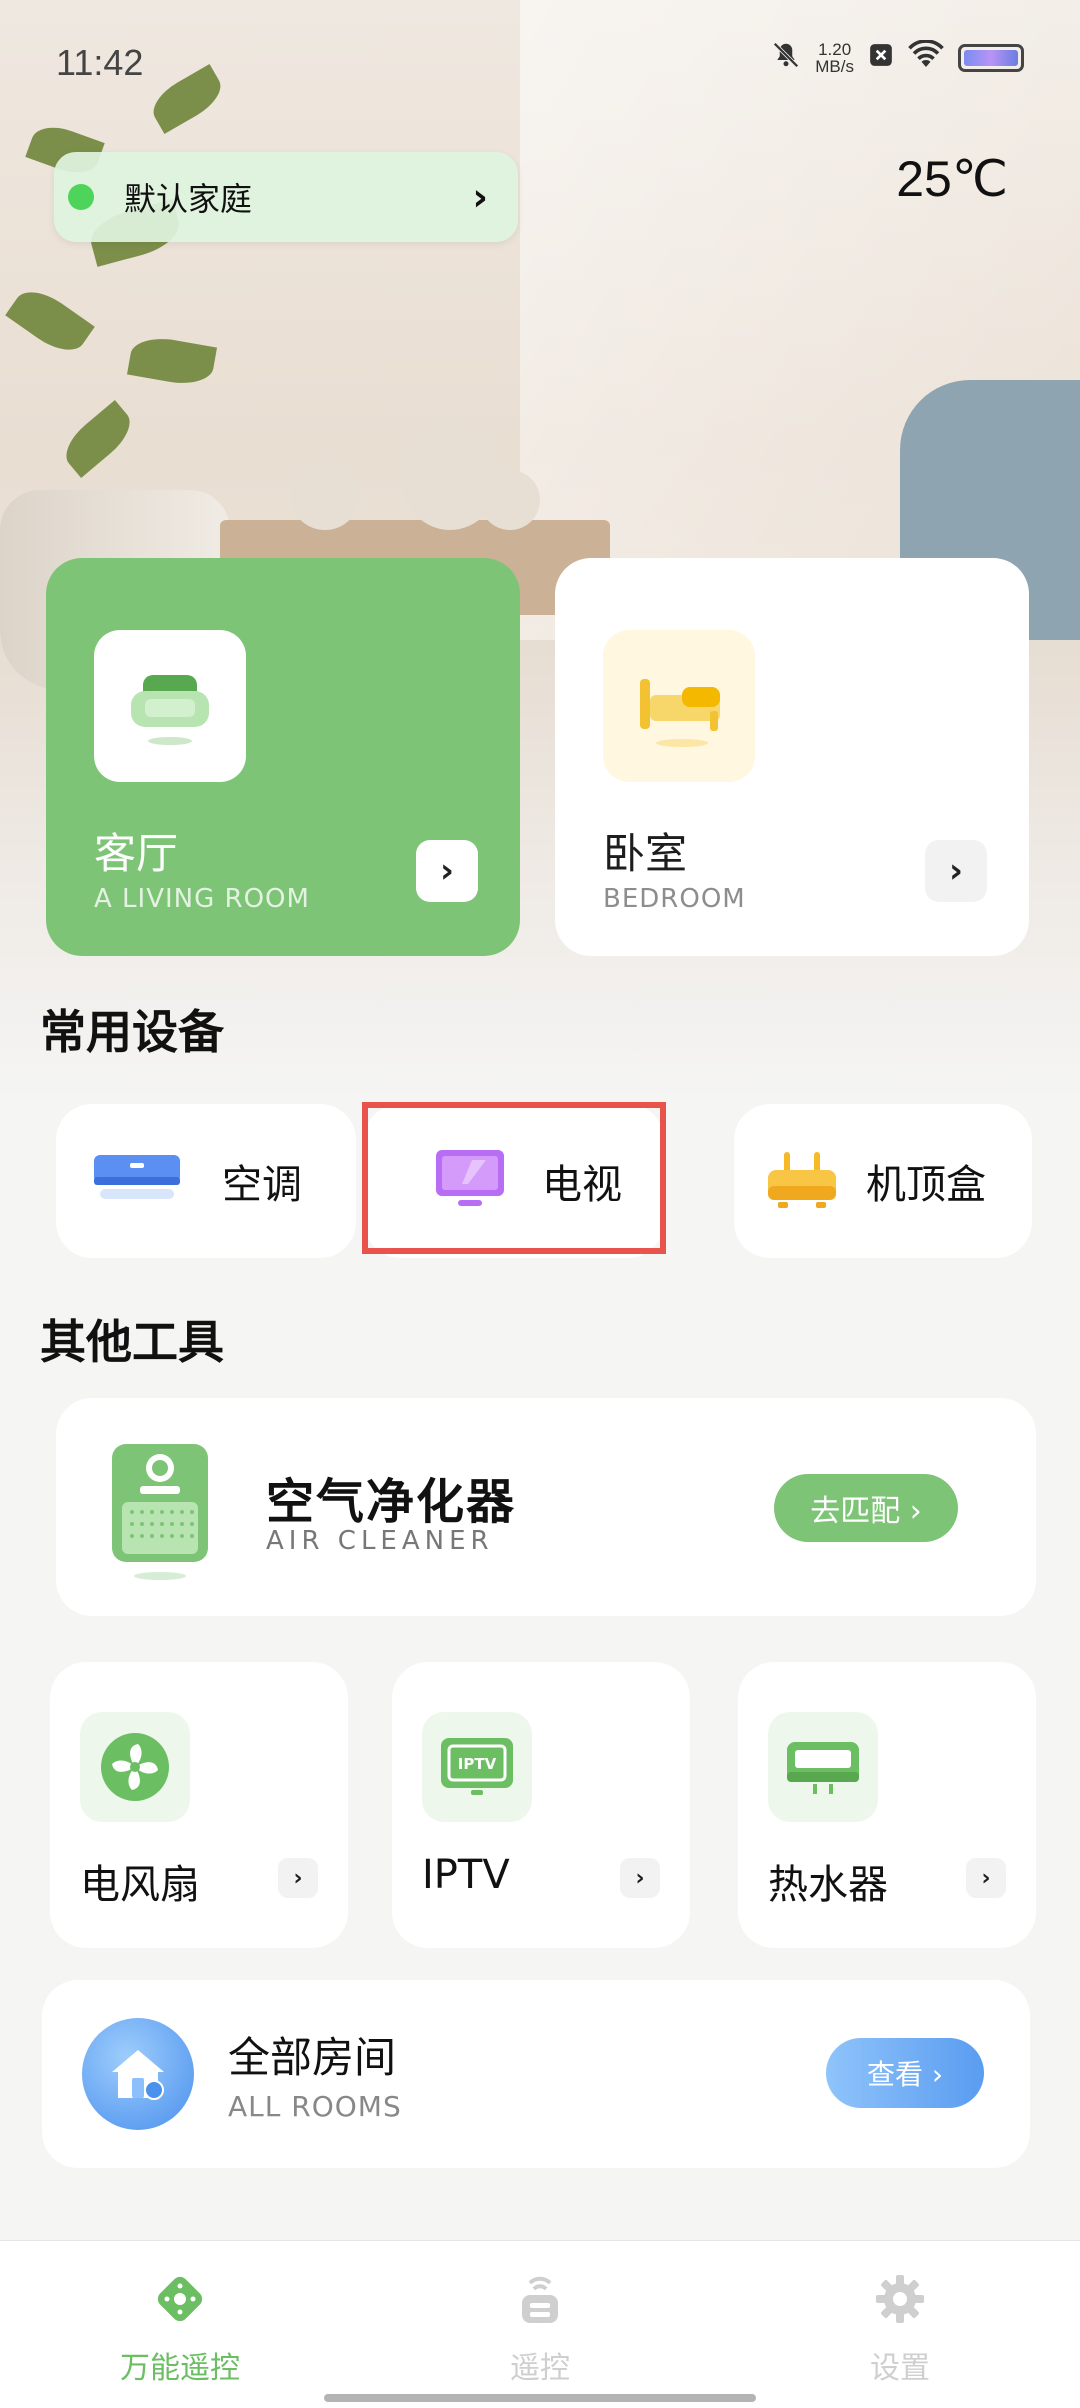  I want to click on home-indicator, so click(540, 2398).